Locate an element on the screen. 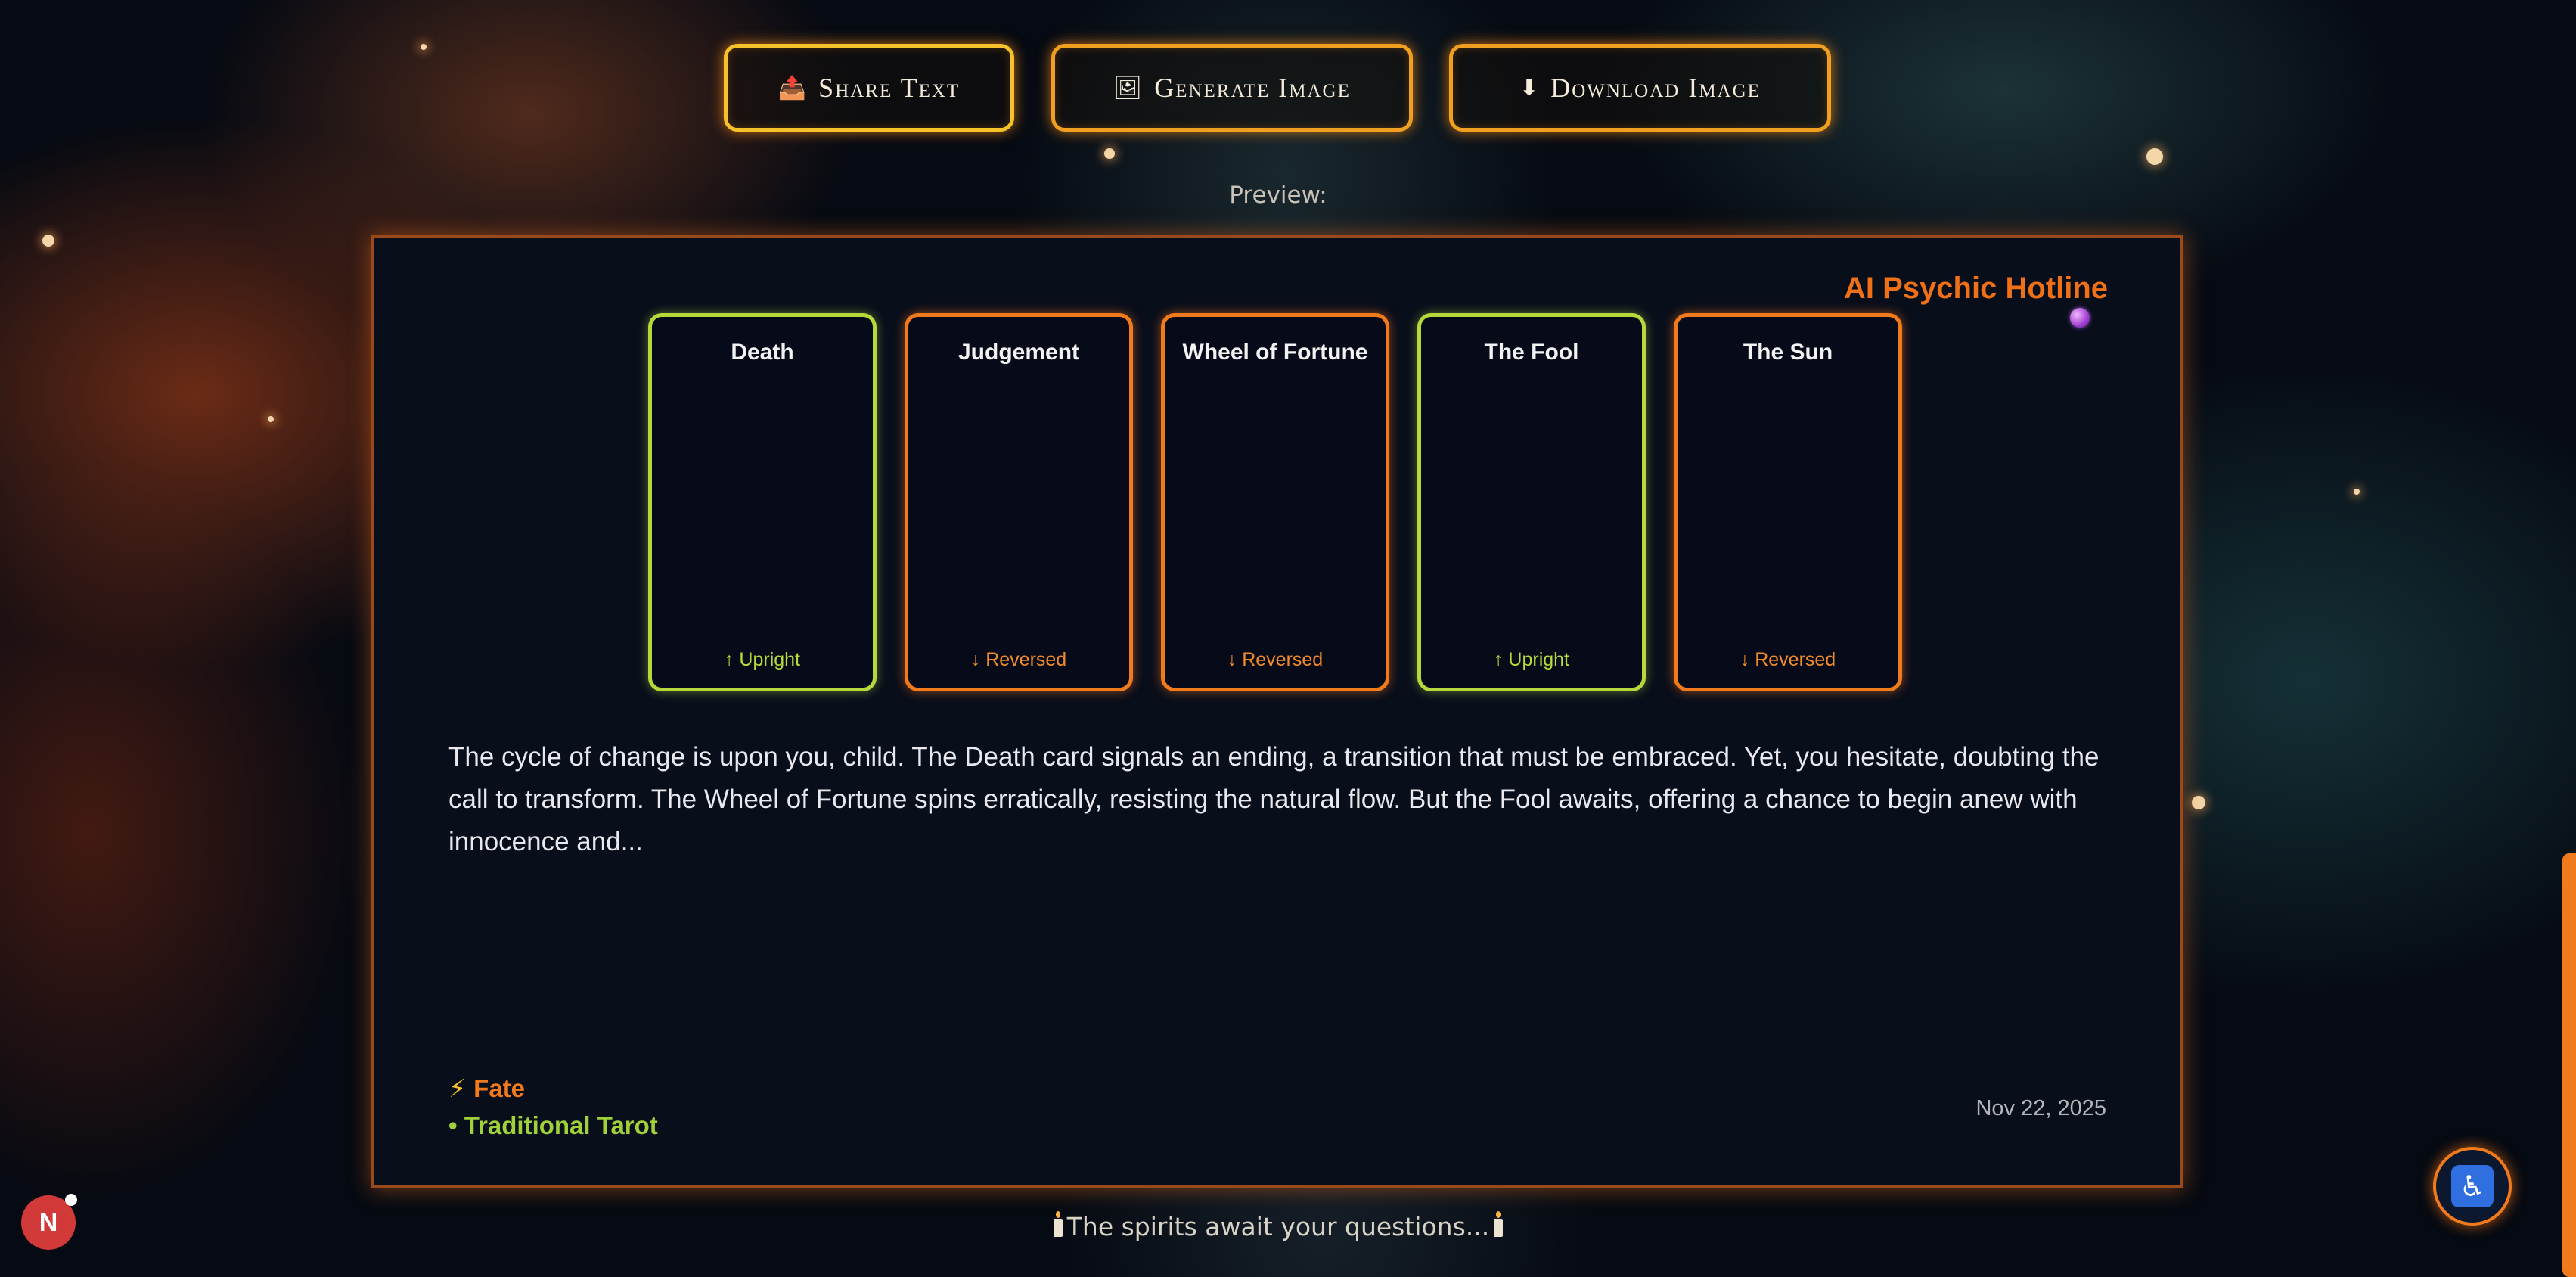 This screenshot has height=1277, width=2576. category-label: Fate is located at coordinates (499, 1088).